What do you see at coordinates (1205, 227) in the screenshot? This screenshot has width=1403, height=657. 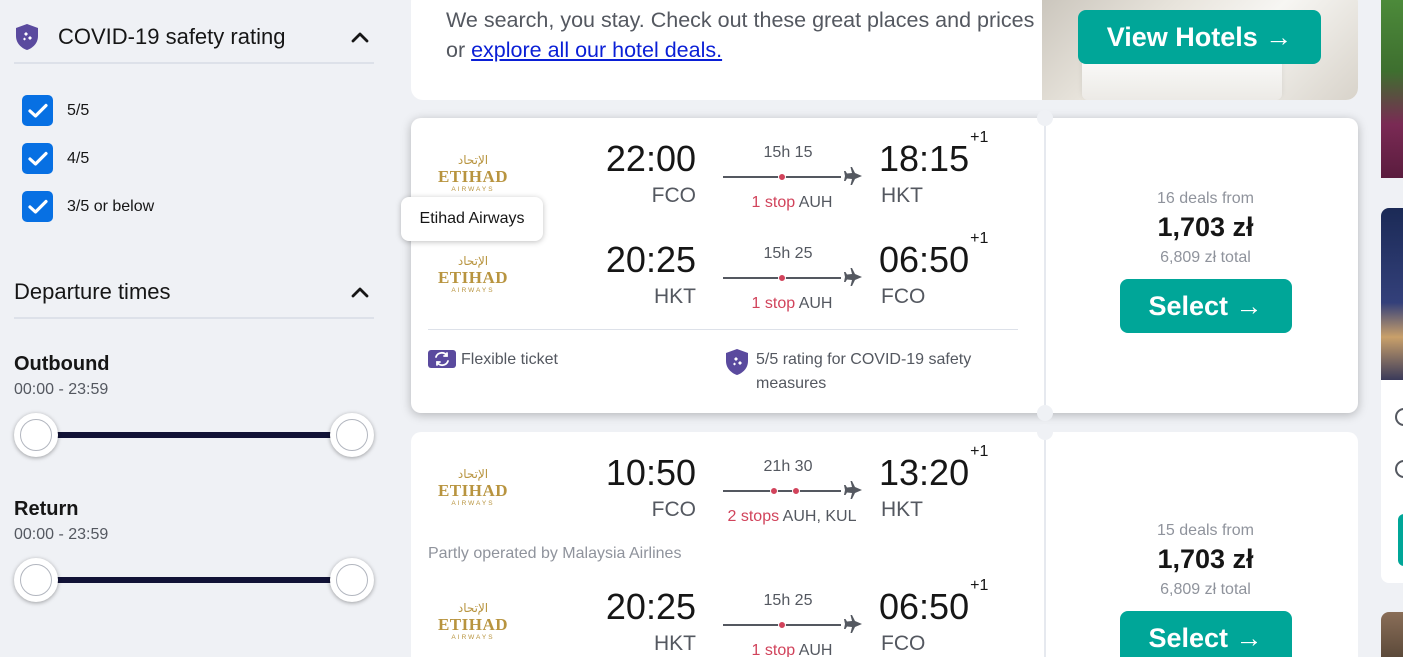 I see `price-per-person: 1,703 zł` at bounding box center [1205, 227].